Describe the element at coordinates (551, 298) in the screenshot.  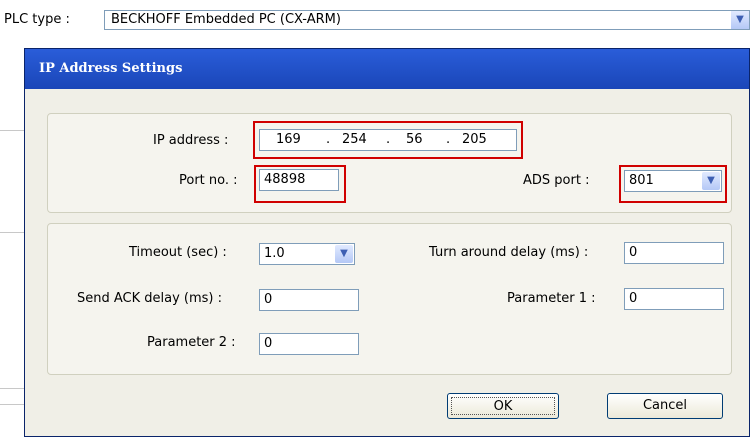
I see `parameter-1-label: Parameter 1 :` at that location.